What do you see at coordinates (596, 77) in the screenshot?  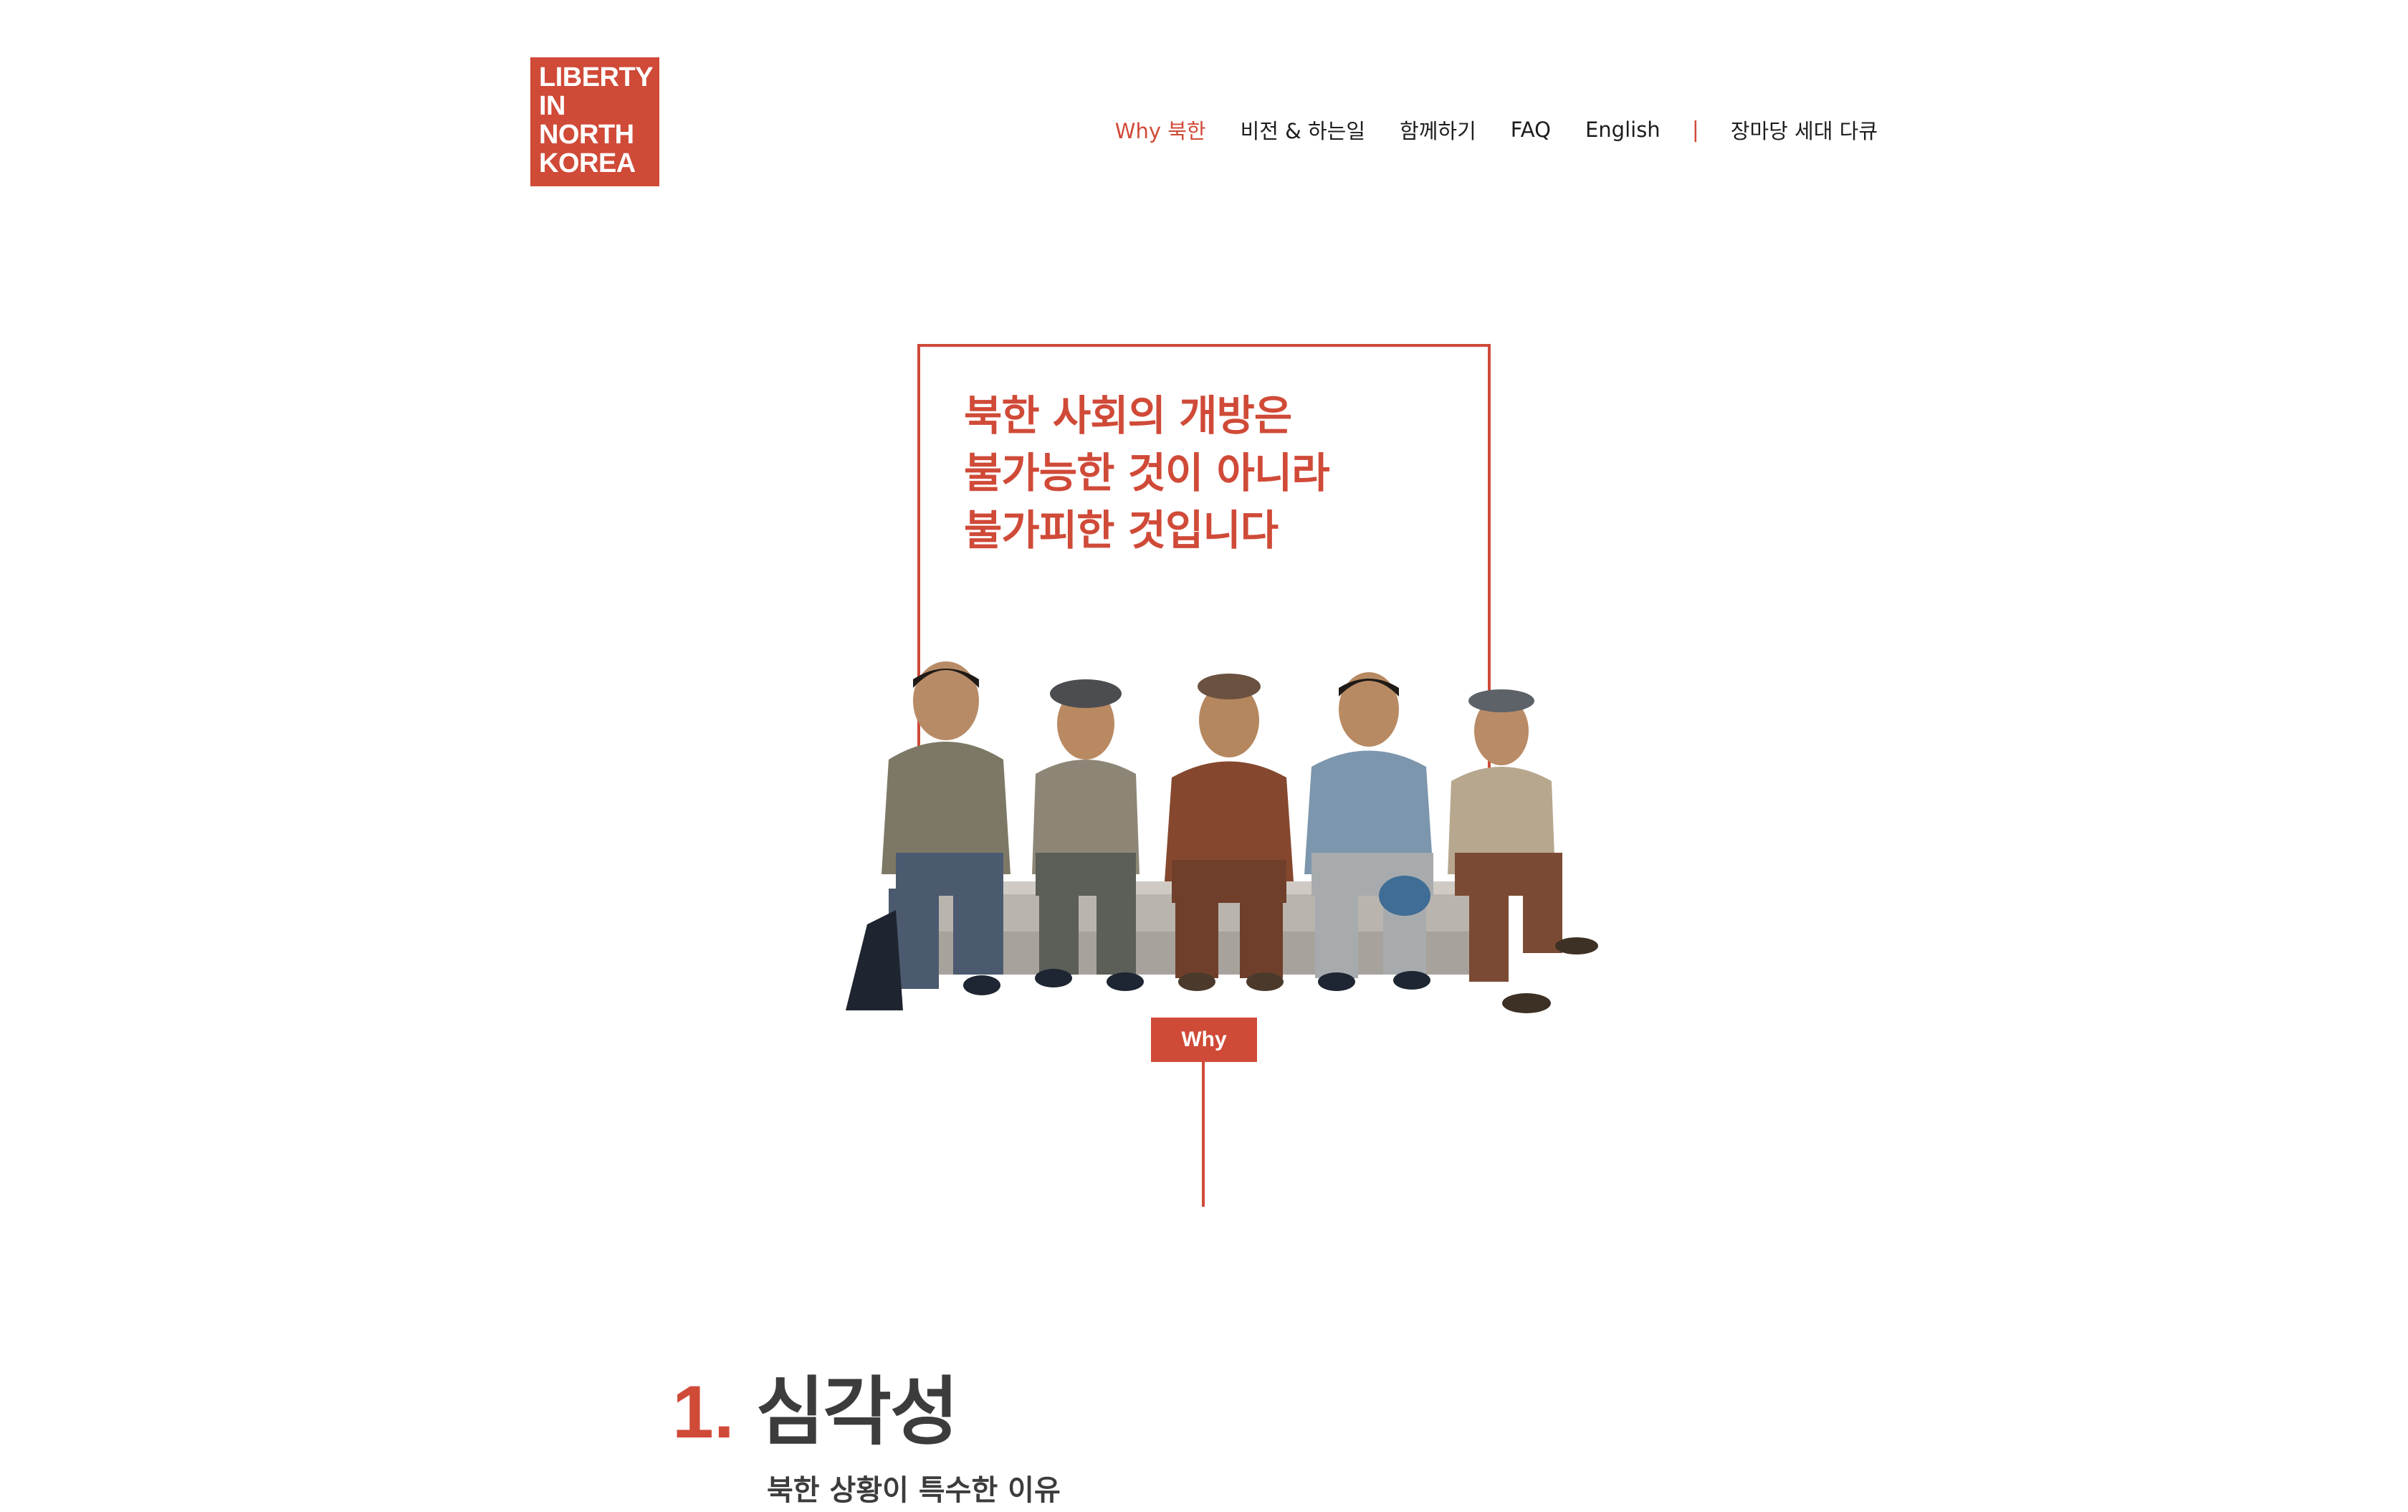 I see `logo-line-1: LIBERTY` at bounding box center [596, 77].